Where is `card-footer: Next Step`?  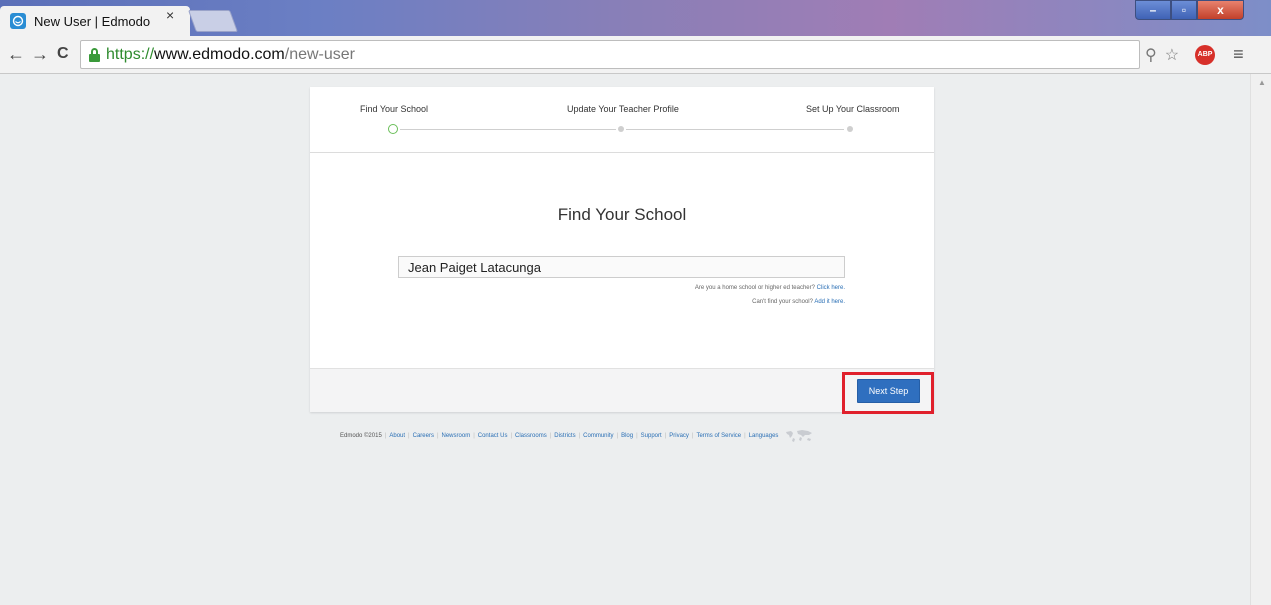
card-footer: Next Step is located at coordinates (622, 390).